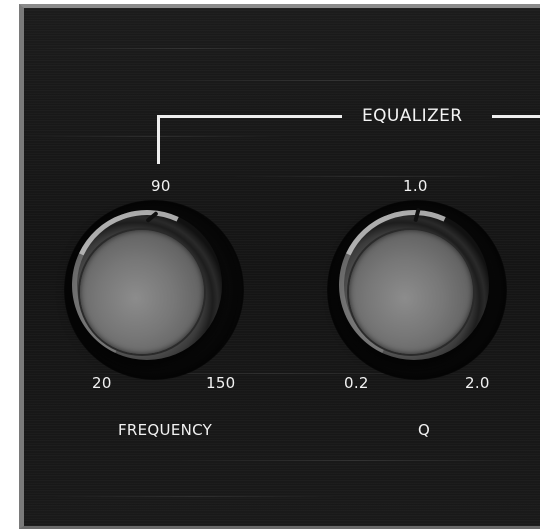 The image size is (540, 529). What do you see at coordinates (161, 186) in the screenshot?
I see `frequency-scale-top-label: 90` at bounding box center [161, 186].